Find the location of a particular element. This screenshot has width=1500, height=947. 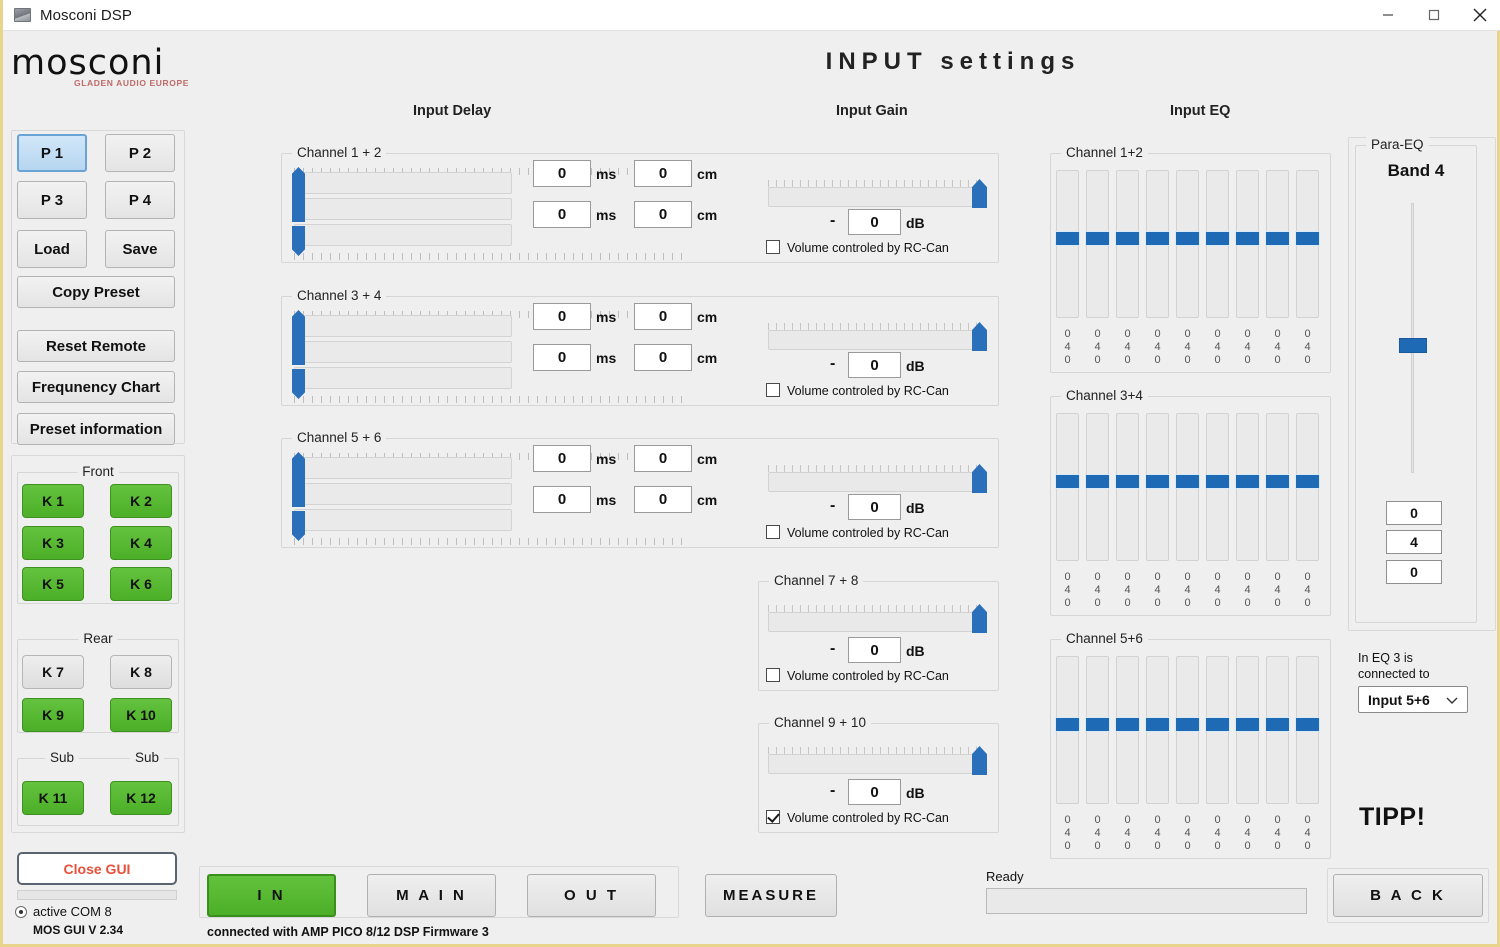

delay-cm-field-1b: 0 is located at coordinates (663, 214).